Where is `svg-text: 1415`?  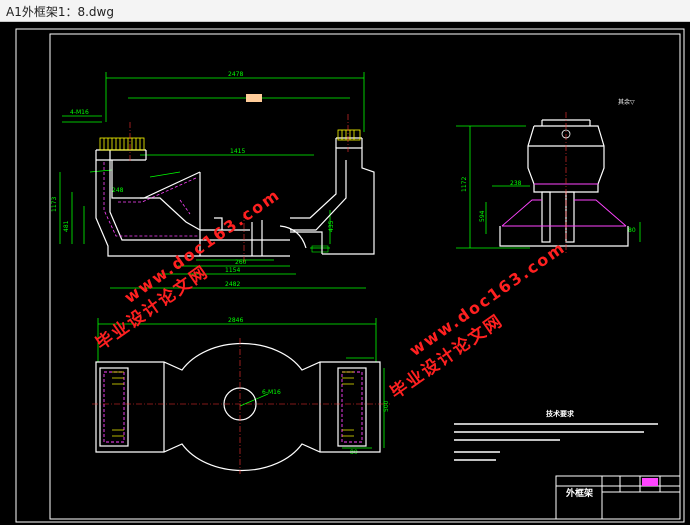
svg-text: 1415 is located at coordinates (237, 151).